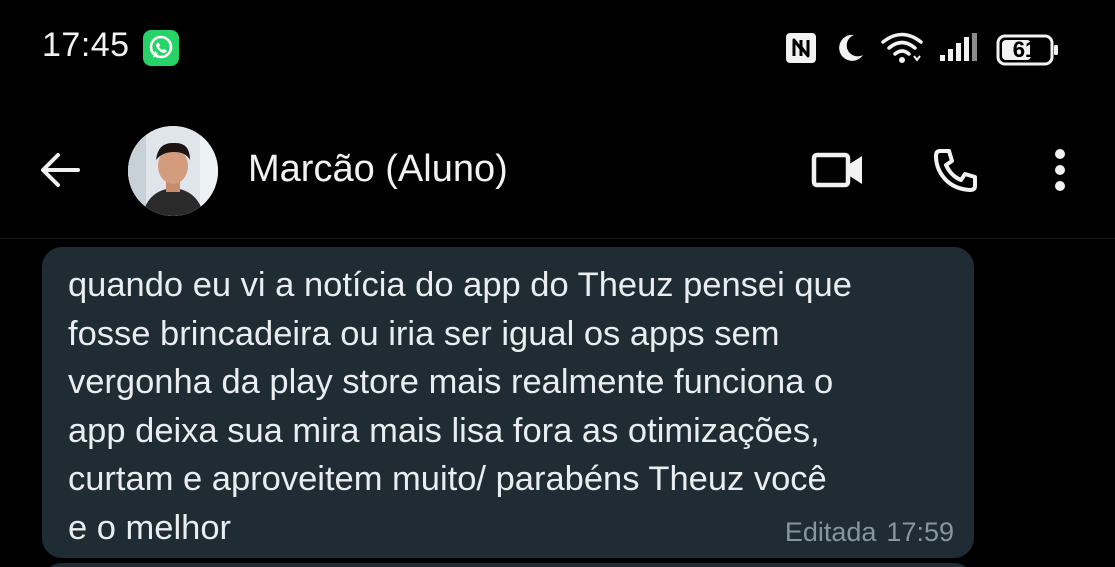 This screenshot has height=567, width=1115. I want to click on phone-icon, so click(955, 170).